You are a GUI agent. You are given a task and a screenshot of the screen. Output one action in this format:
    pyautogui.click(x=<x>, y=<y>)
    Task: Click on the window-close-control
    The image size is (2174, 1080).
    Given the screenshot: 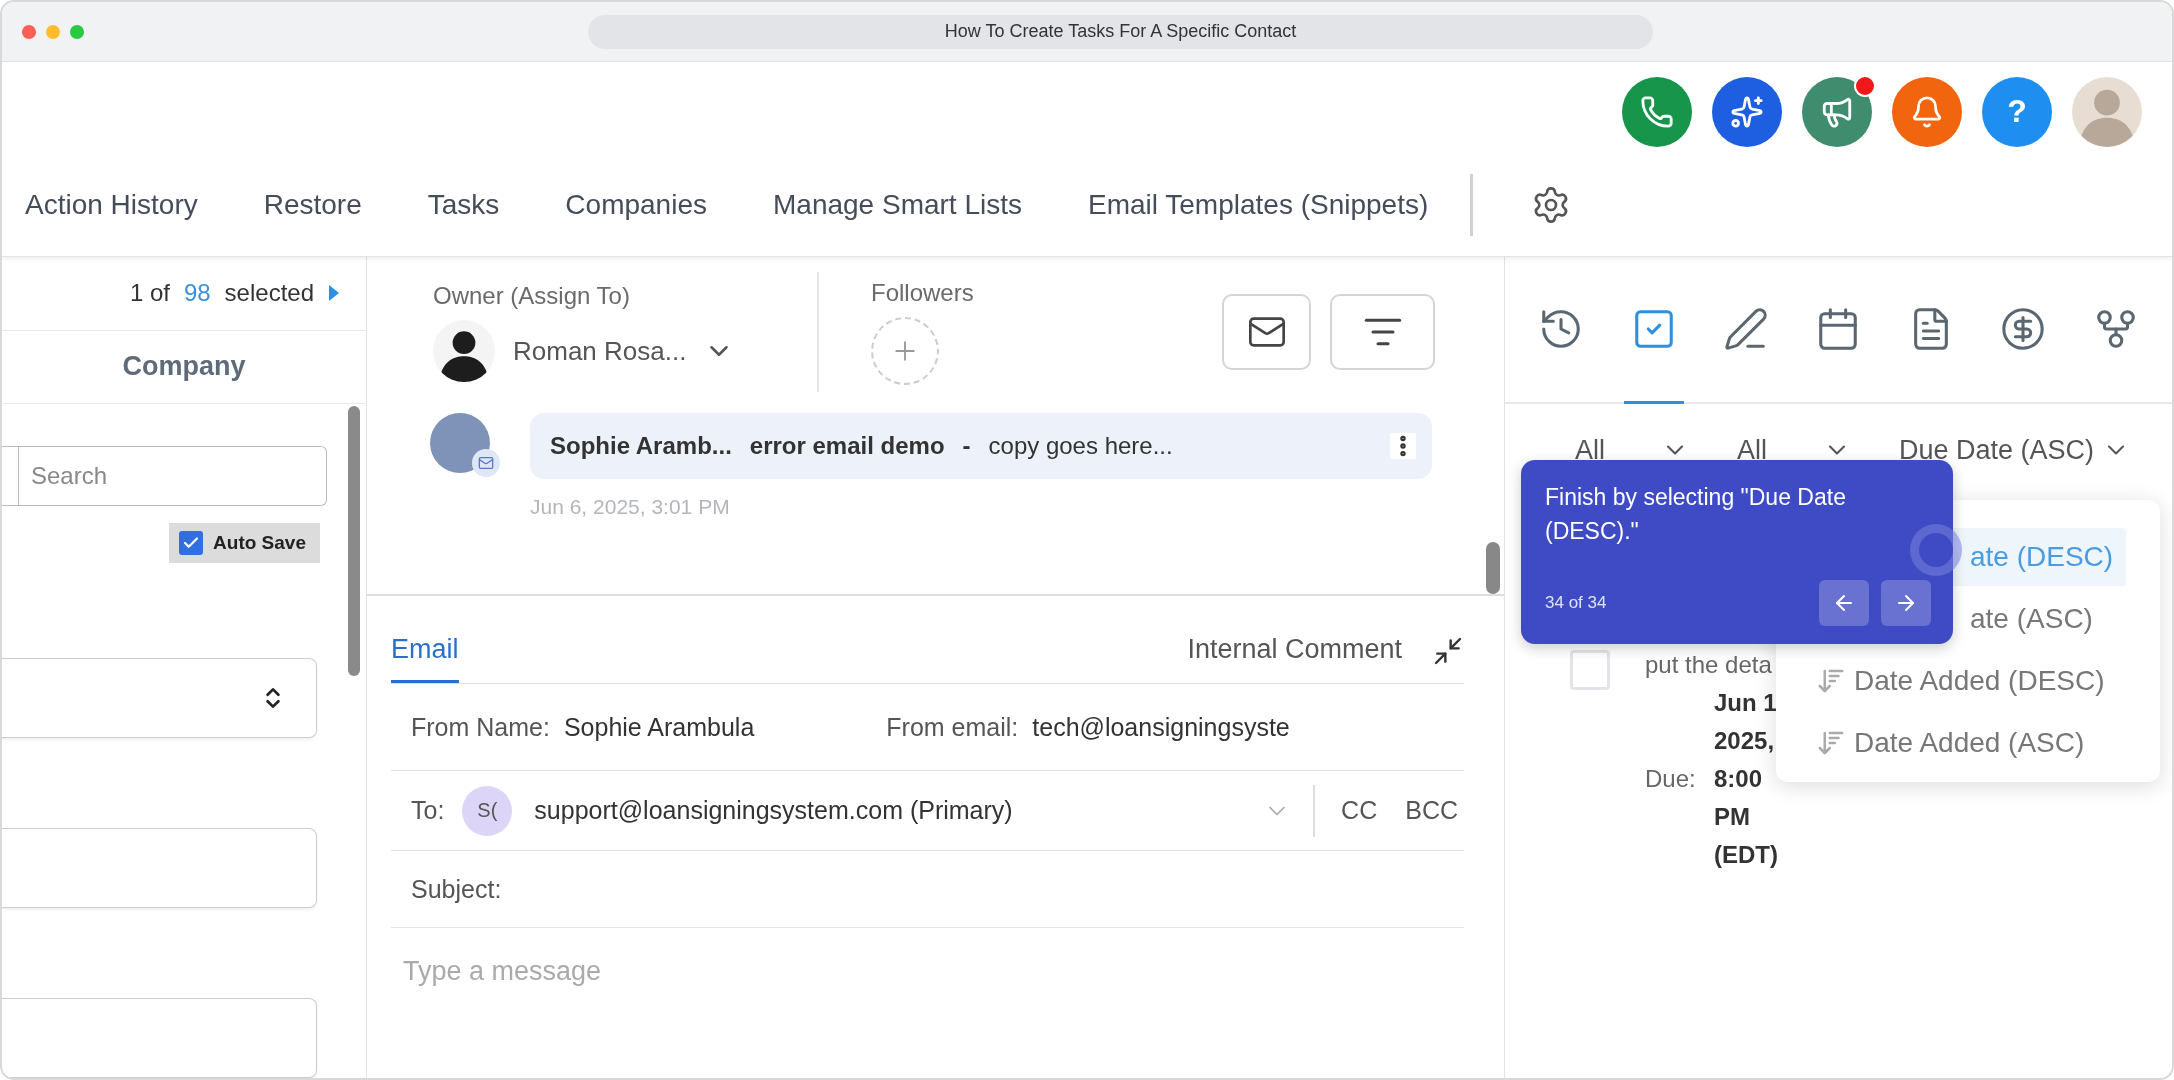 What is the action you would take?
    pyautogui.click(x=29, y=31)
    